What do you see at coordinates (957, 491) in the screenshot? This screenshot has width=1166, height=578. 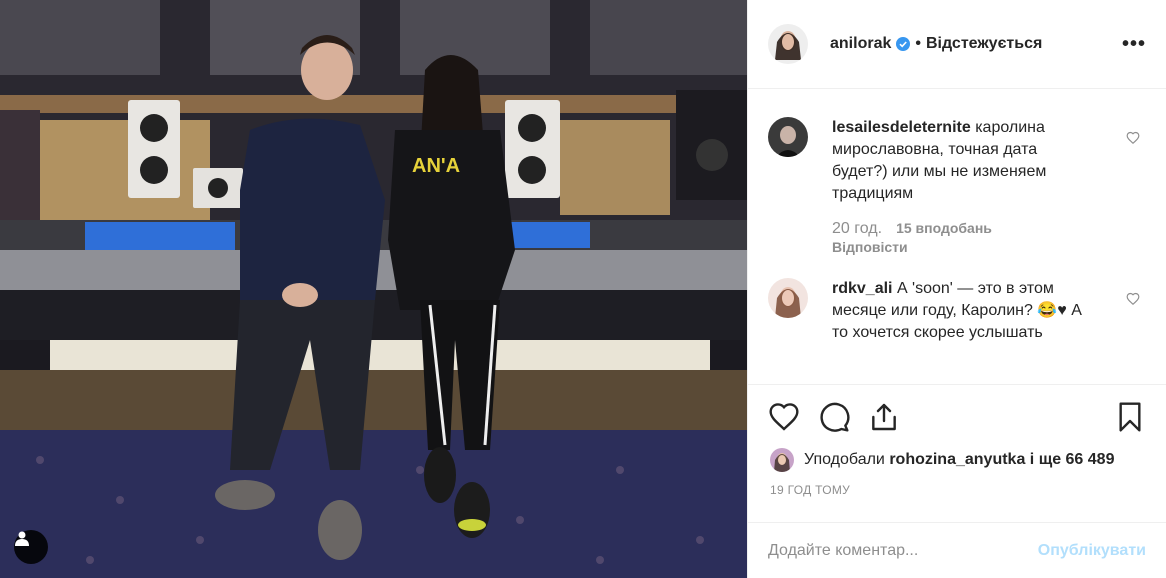 I see `post-timestamp: 19 ГОД ТОМУ` at bounding box center [957, 491].